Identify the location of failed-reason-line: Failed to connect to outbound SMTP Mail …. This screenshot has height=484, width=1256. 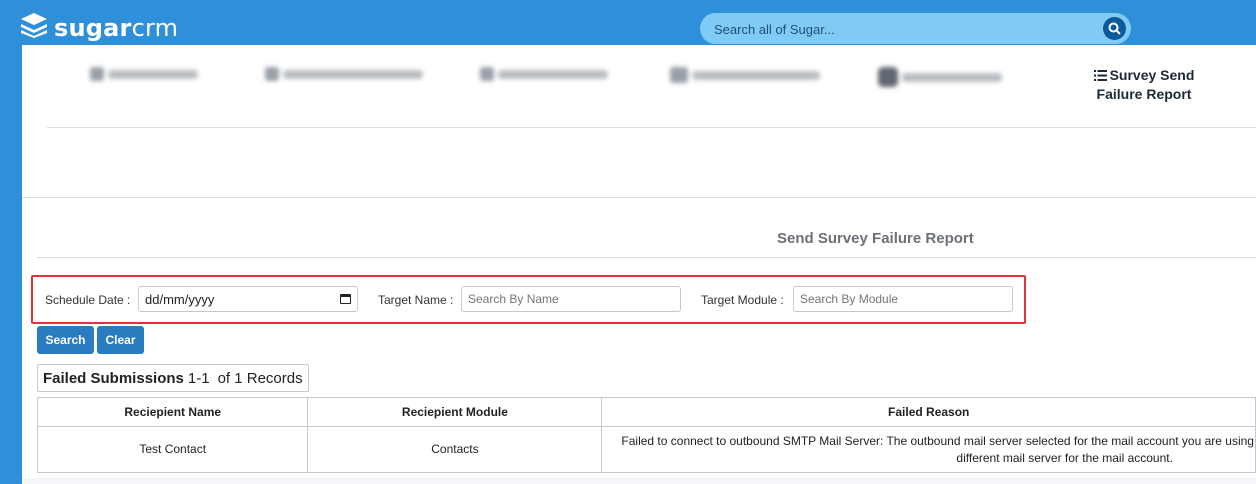
(937, 440).